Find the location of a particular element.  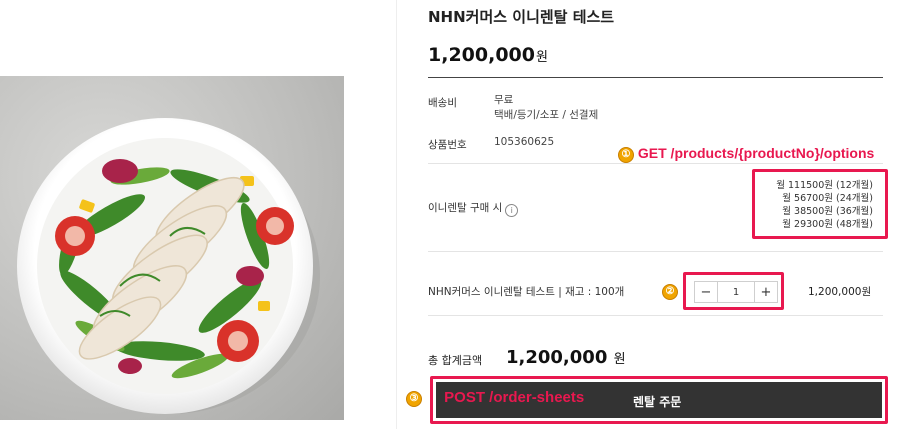

total-amount: 1,200,000 원 is located at coordinates (566, 357).